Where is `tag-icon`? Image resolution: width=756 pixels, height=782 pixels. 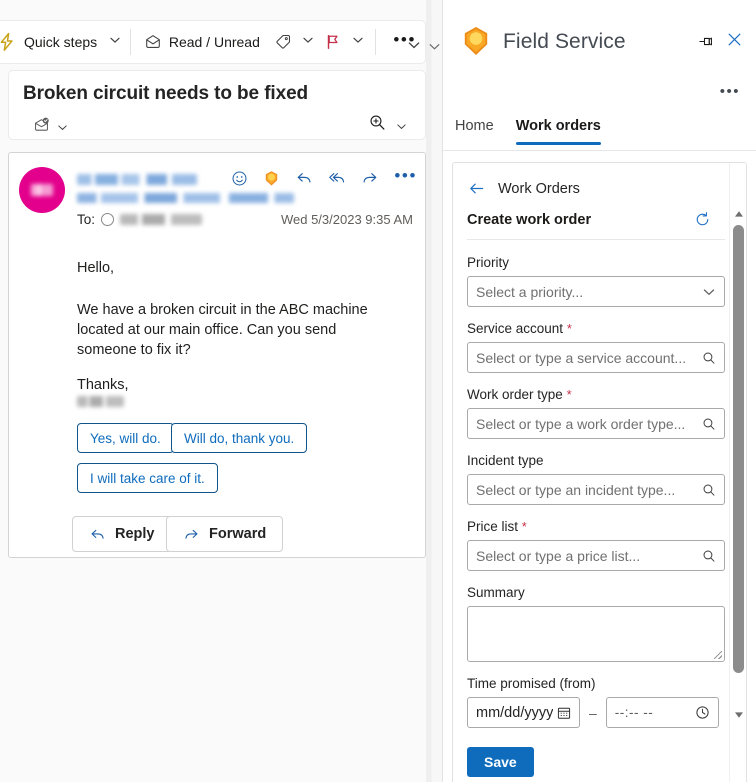
tag-icon is located at coordinates (283, 42).